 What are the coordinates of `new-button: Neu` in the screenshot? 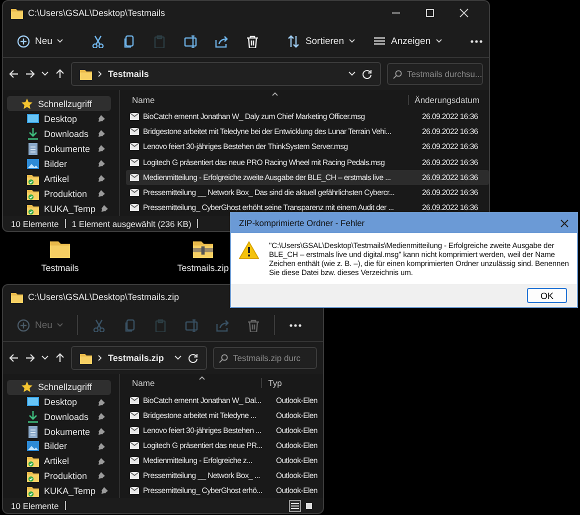 It's located at (40, 41).